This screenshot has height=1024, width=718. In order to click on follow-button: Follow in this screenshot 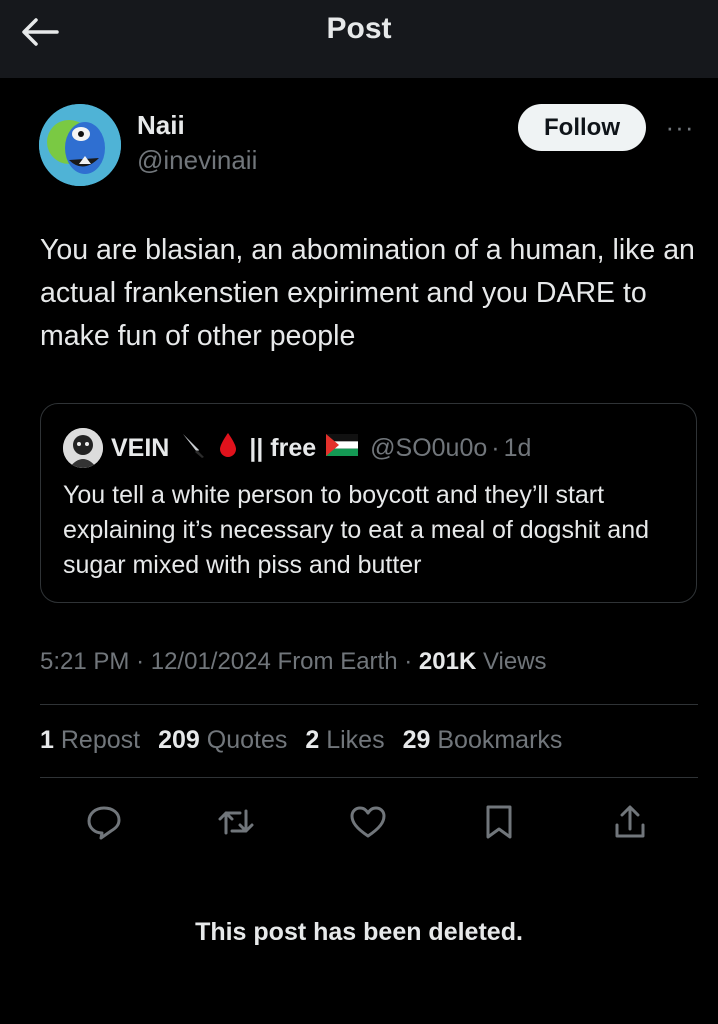, I will do `click(582, 127)`.